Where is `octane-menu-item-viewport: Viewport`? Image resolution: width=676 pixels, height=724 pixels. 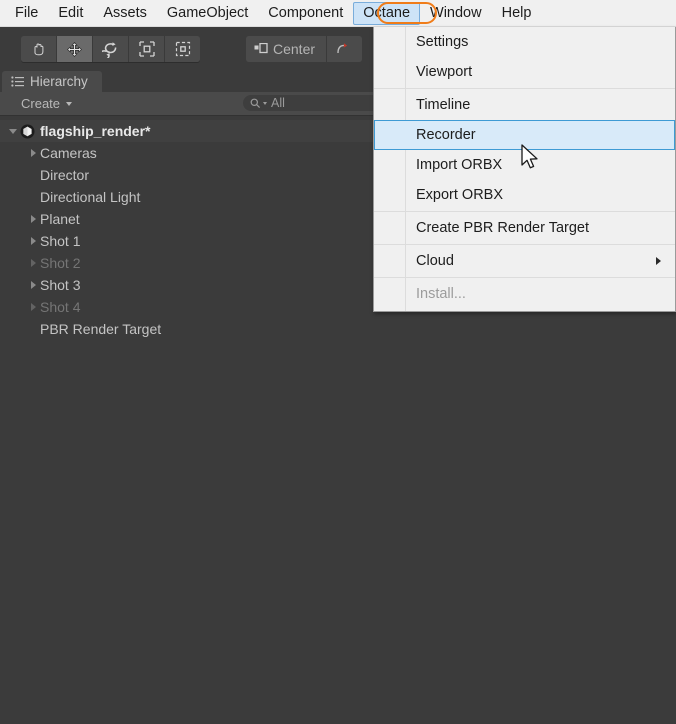
octane-menu-item-viewport: Viewport is located at coordinates (524, 72).